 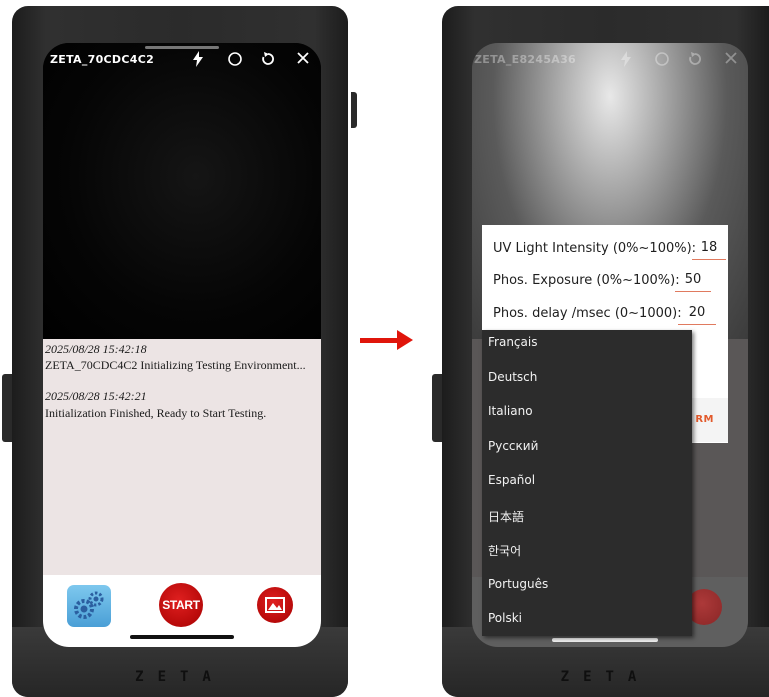 I want to click on language-option: Polski, so click(x=505, y=618).